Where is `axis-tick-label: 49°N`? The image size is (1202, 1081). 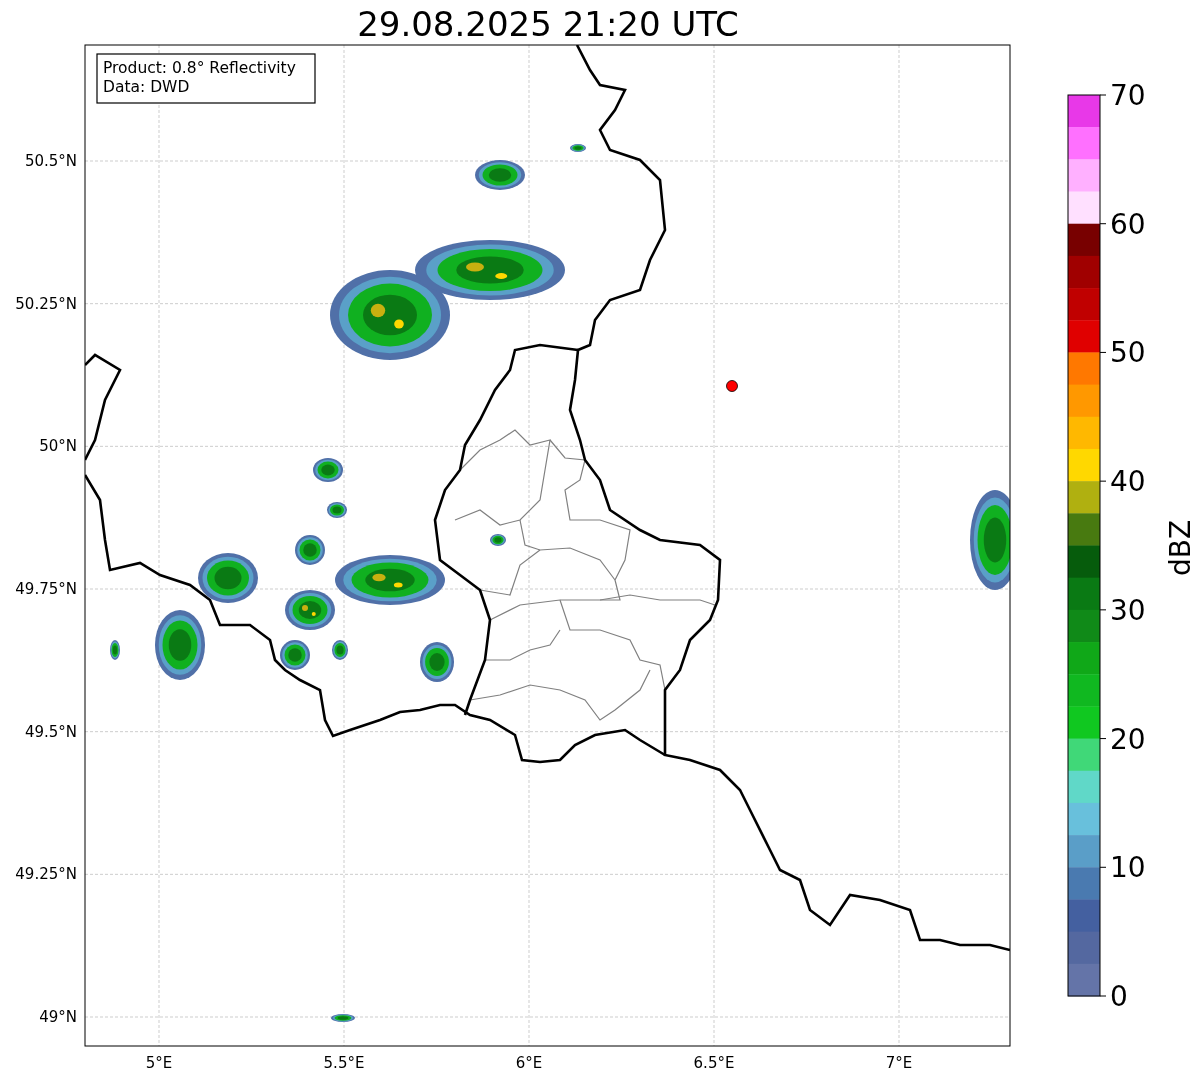
axis-tick-label: 49°N is located at coordinates (58, 1017).